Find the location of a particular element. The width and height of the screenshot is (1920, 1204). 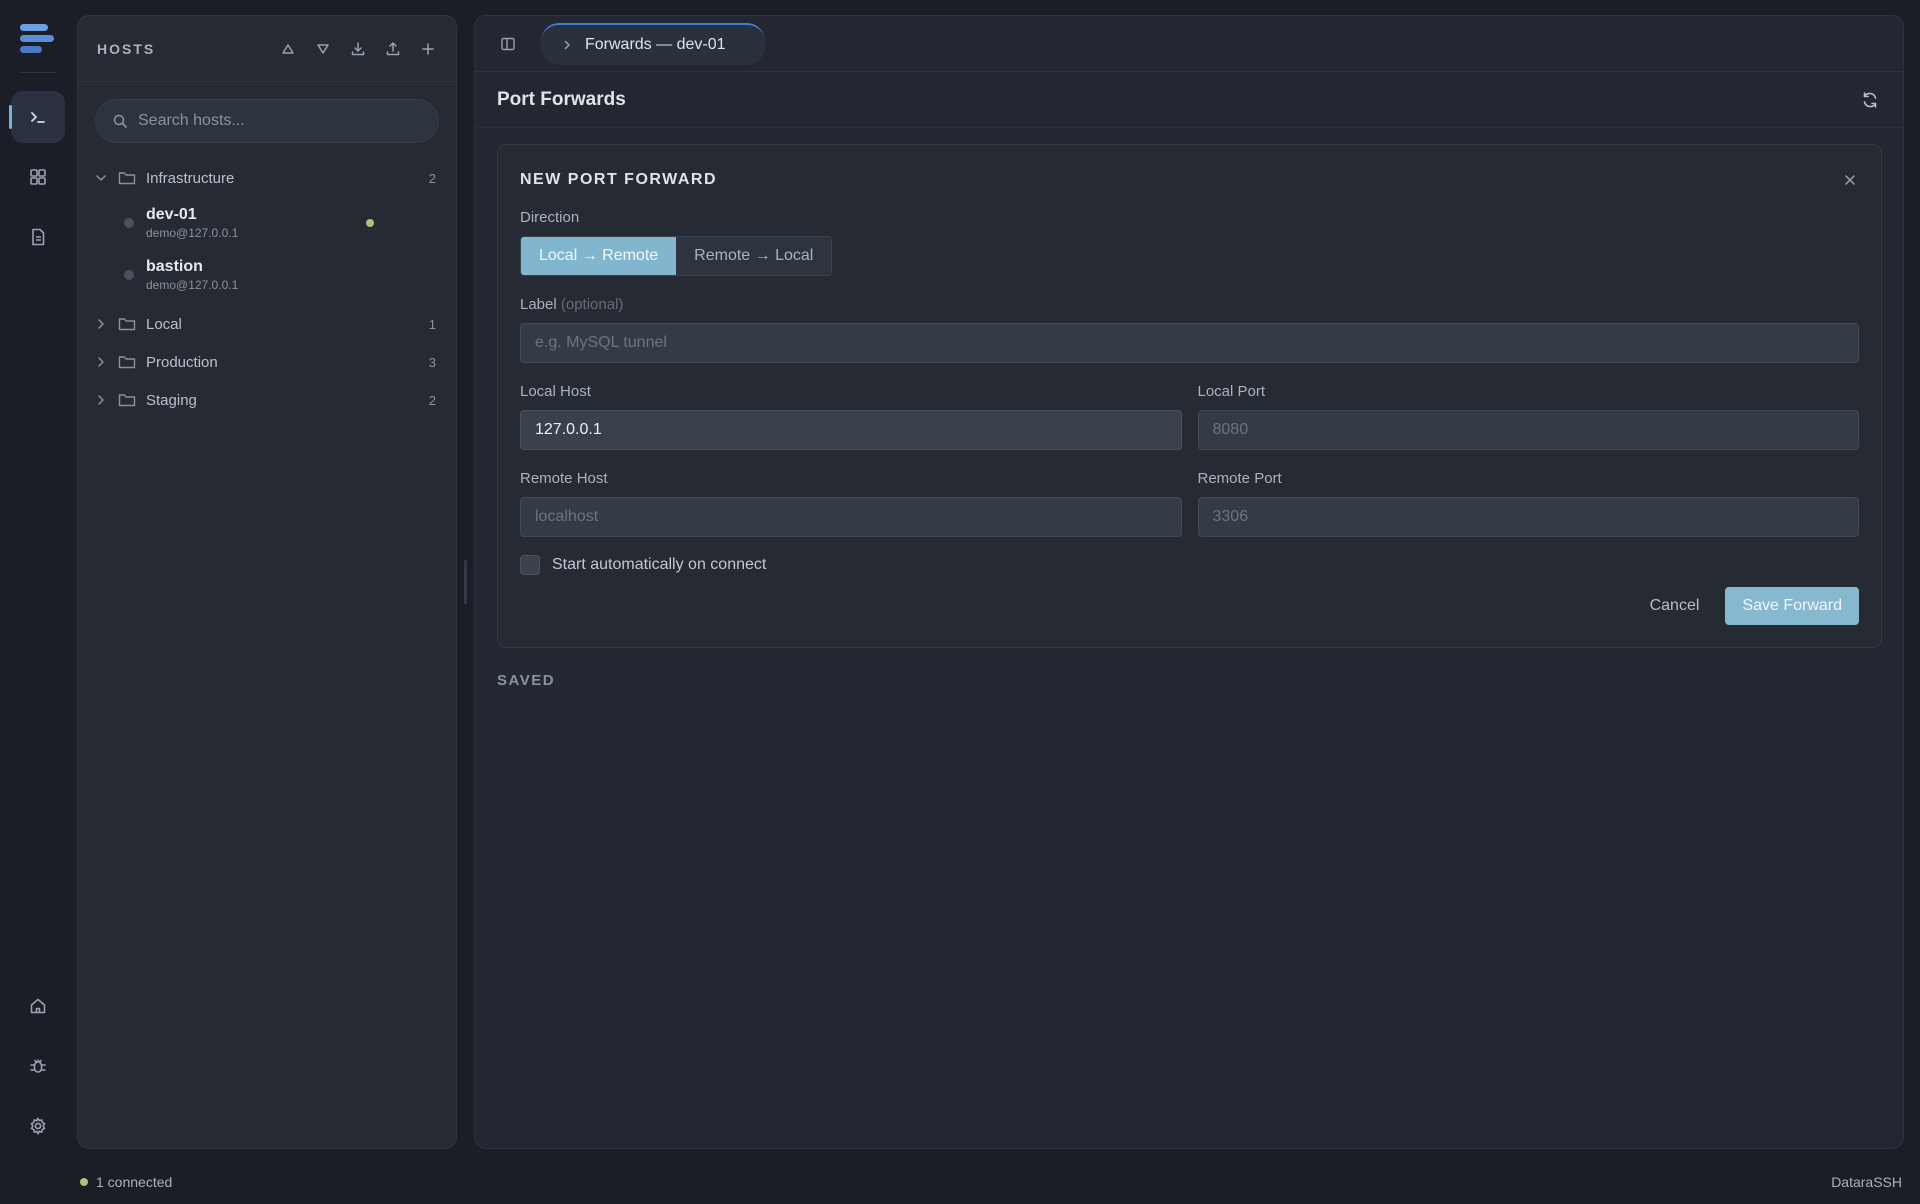

page-title: Port Forwards is located at coordinates (561, 99).